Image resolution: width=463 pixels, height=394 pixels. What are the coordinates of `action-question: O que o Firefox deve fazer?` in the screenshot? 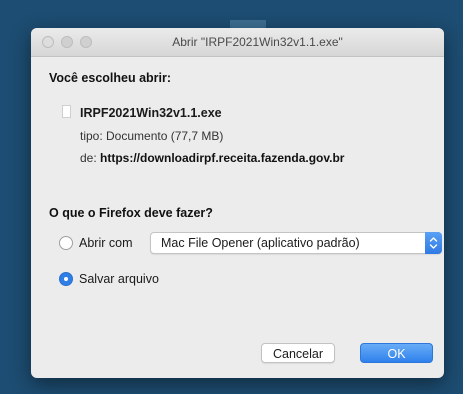 It's located at (131, 213).